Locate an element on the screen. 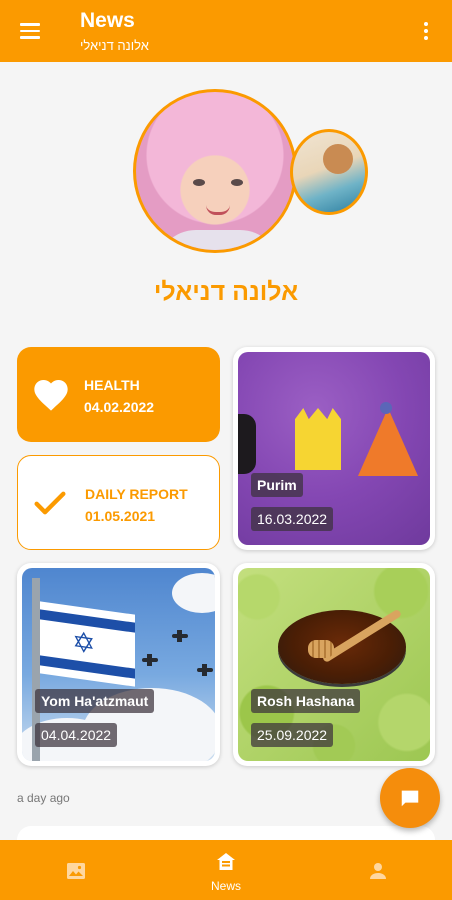 The image size is (452, 900). more-vertical-icon is located at coordinates (426, 31).